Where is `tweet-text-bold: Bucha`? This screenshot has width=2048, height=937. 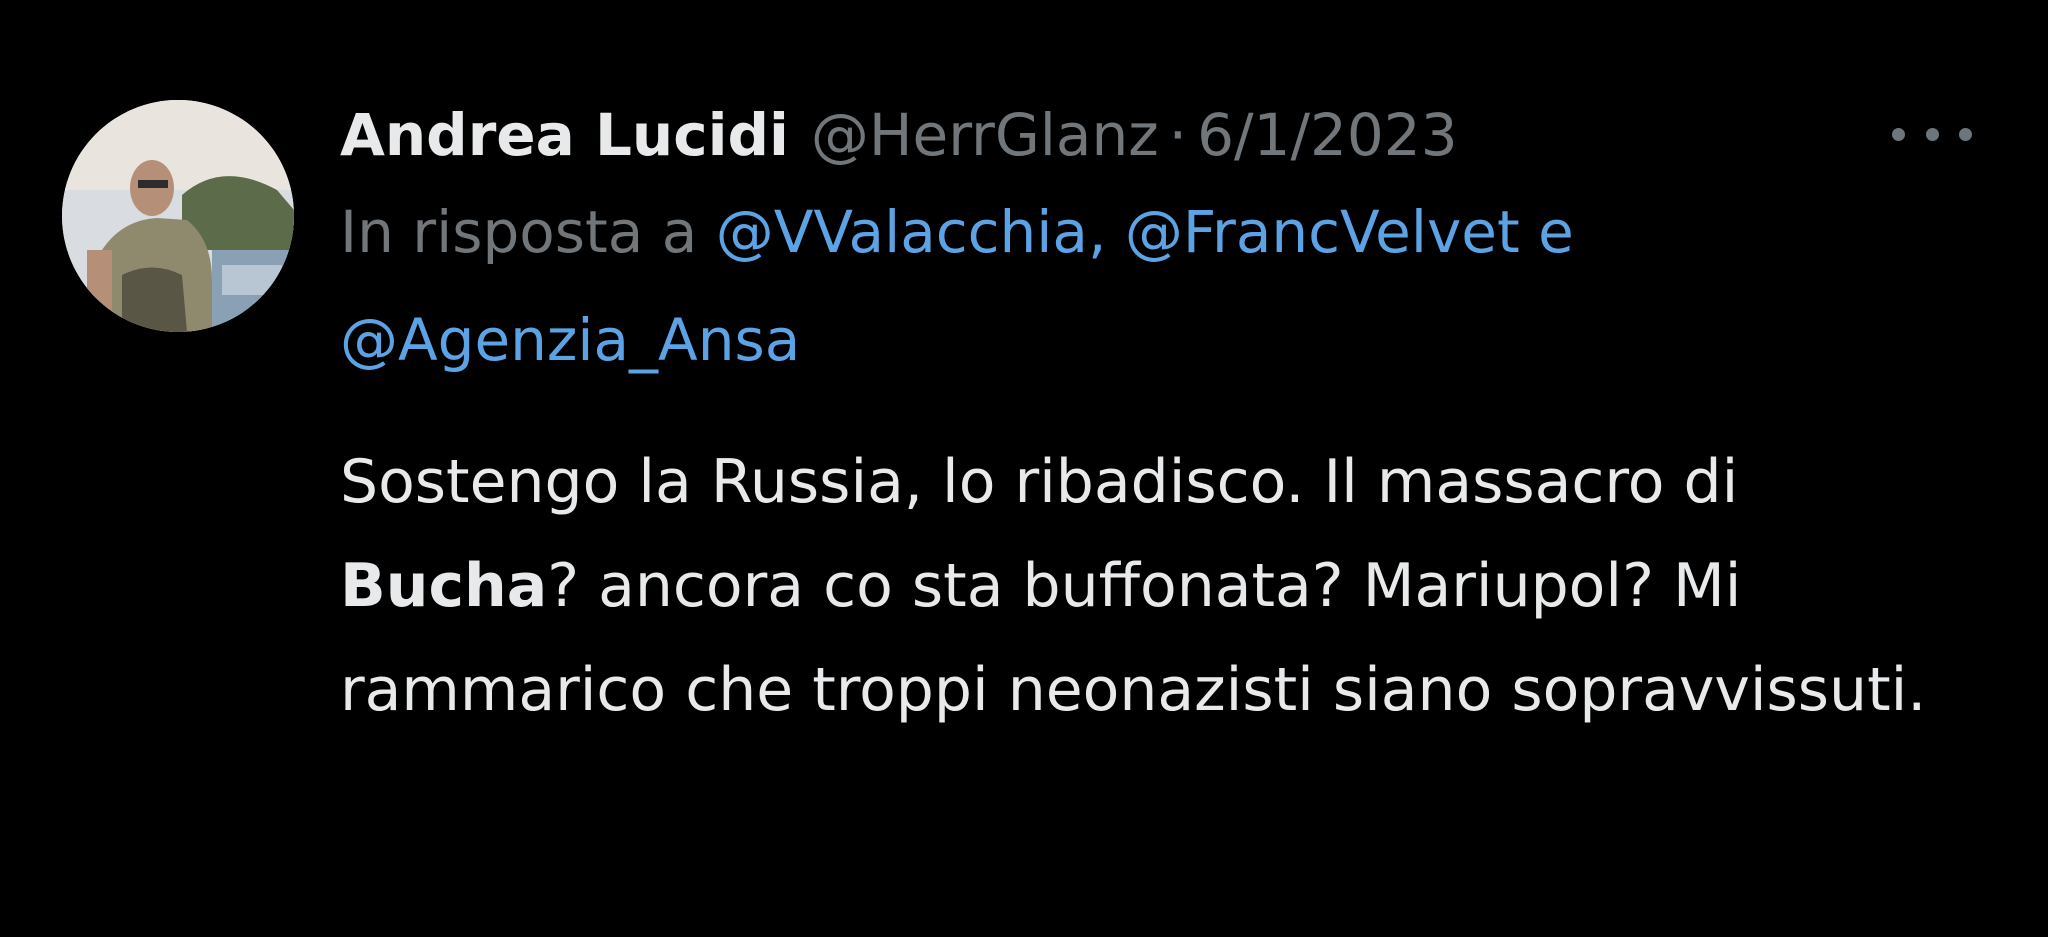
tweet-text-bold: Bucha is located at coordinates (444, 586).